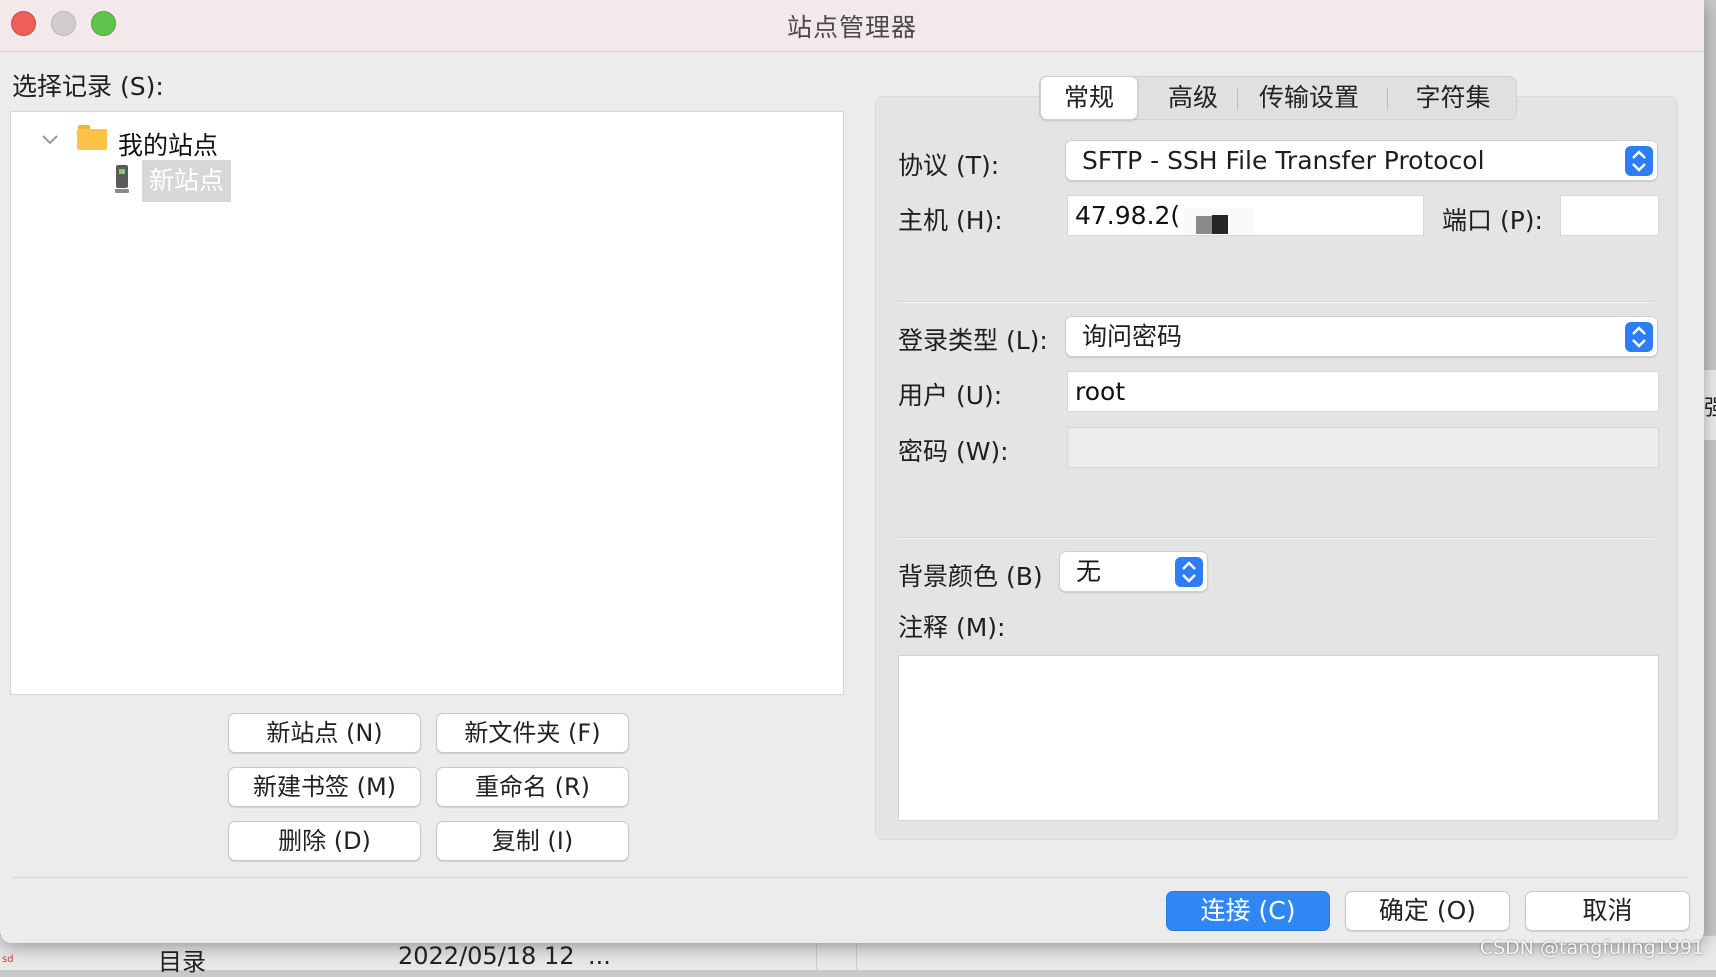  I want to click on tab-transfer-settings: 传输设置, so click(1309, 98).